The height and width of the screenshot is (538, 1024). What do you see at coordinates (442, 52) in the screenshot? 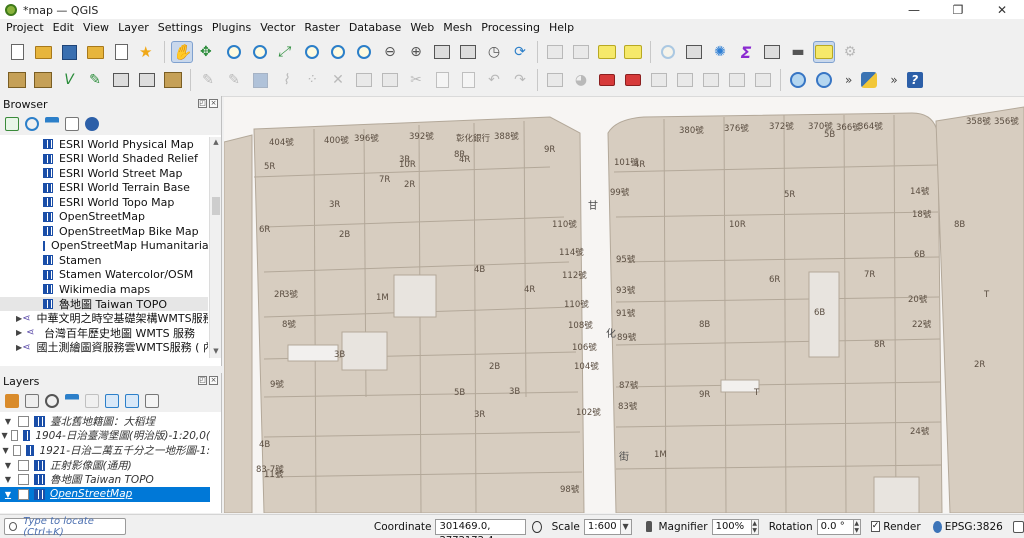
I see `new-bookmark-button` at bounding box center [442, 52].